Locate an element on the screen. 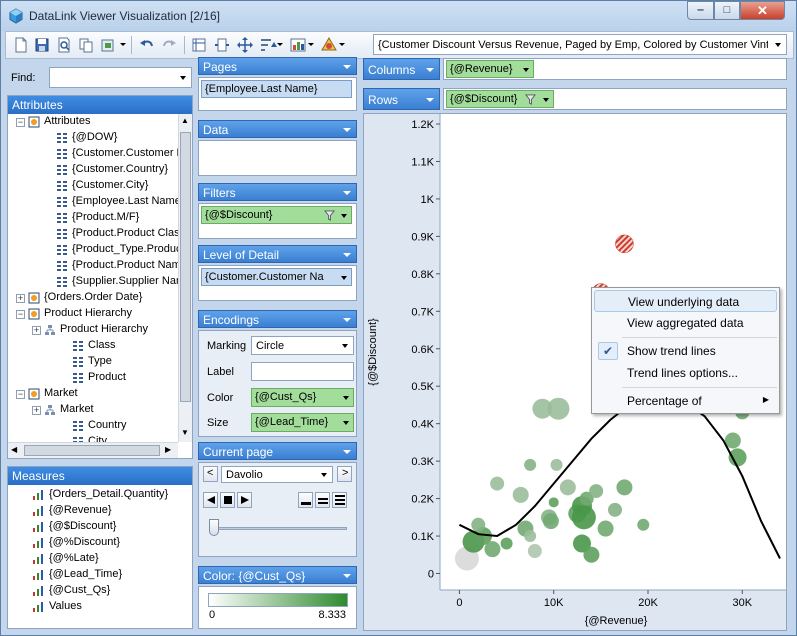  pages-pill: {Employee.Last Name} is located at coordinates (276, 89).